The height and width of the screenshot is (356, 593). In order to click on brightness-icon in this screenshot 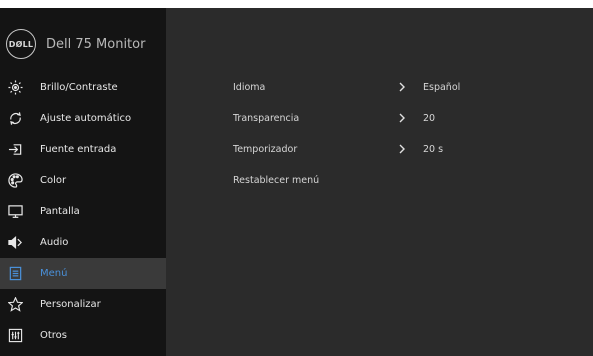, I will do `click(15, 87)`.